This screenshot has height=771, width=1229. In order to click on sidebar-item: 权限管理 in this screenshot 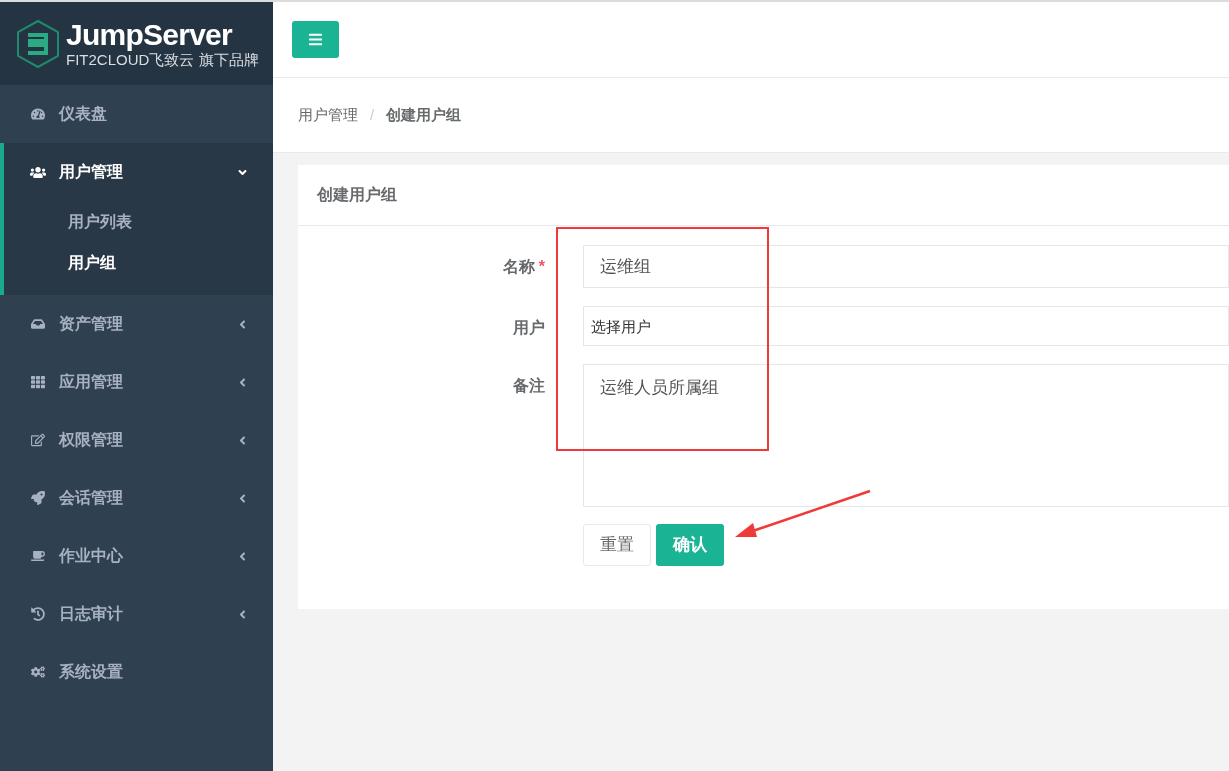, I will do `click(136, 440)`.